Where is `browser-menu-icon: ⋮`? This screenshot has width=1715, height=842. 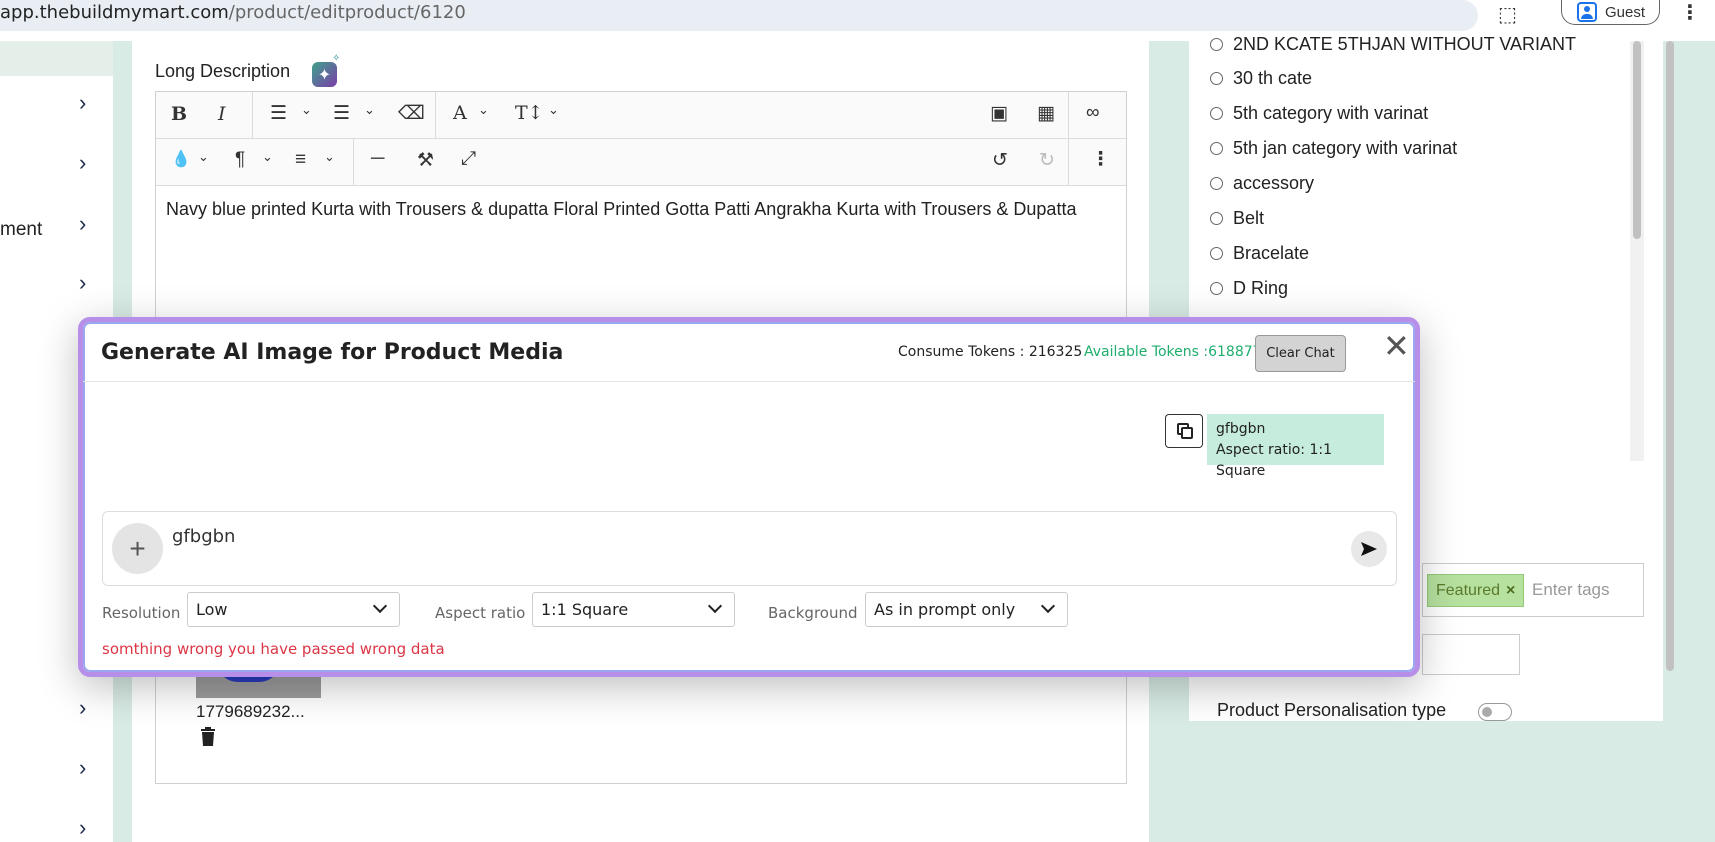
browser-menu-icon: ⋮ is located at coordinates (1690, 12).